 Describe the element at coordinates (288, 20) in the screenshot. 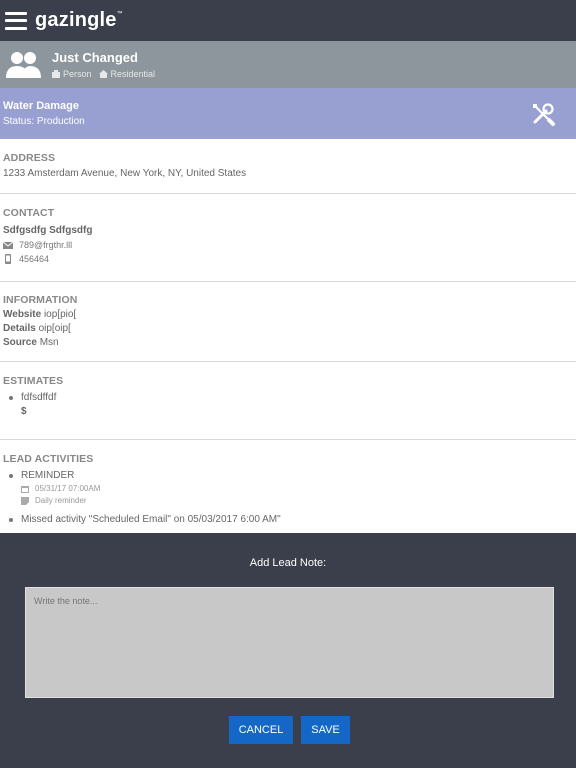

I see `top-bar: gazingle™` at that location.